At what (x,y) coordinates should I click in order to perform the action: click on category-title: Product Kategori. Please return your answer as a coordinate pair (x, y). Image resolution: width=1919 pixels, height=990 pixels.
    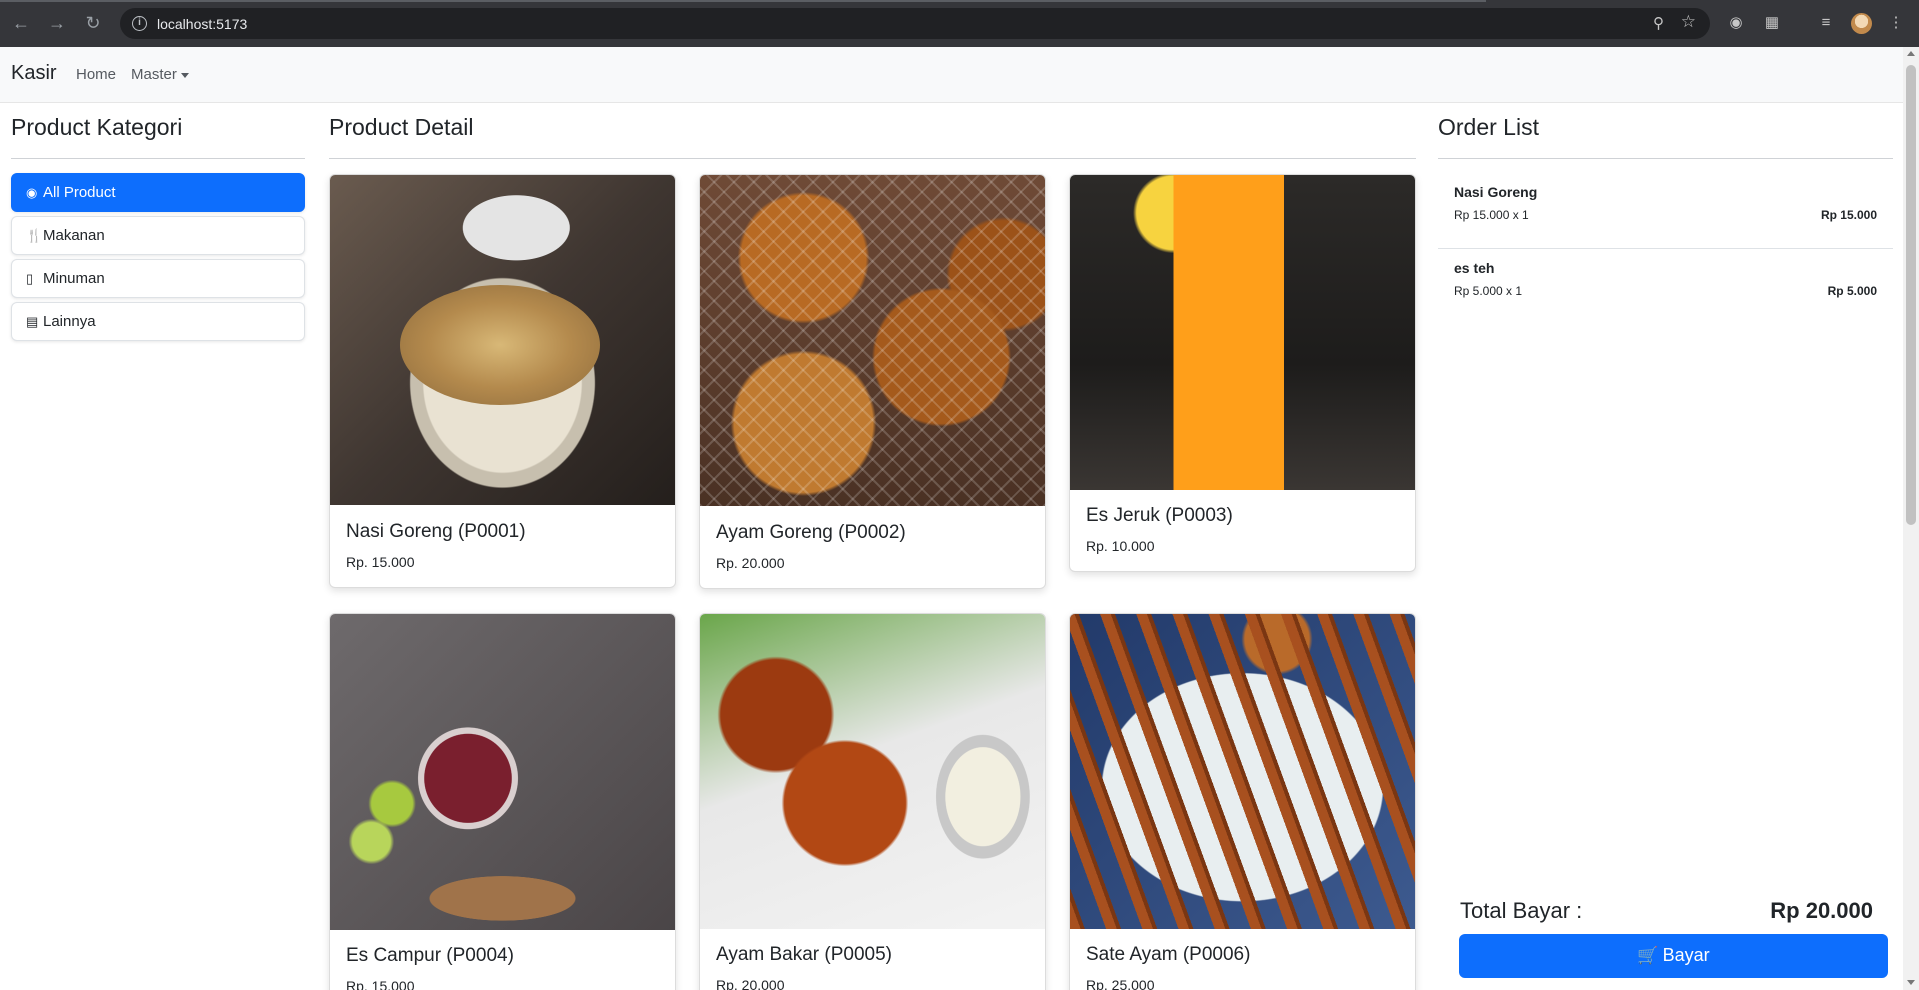
    Looking at the image, I should click on (97, 127).